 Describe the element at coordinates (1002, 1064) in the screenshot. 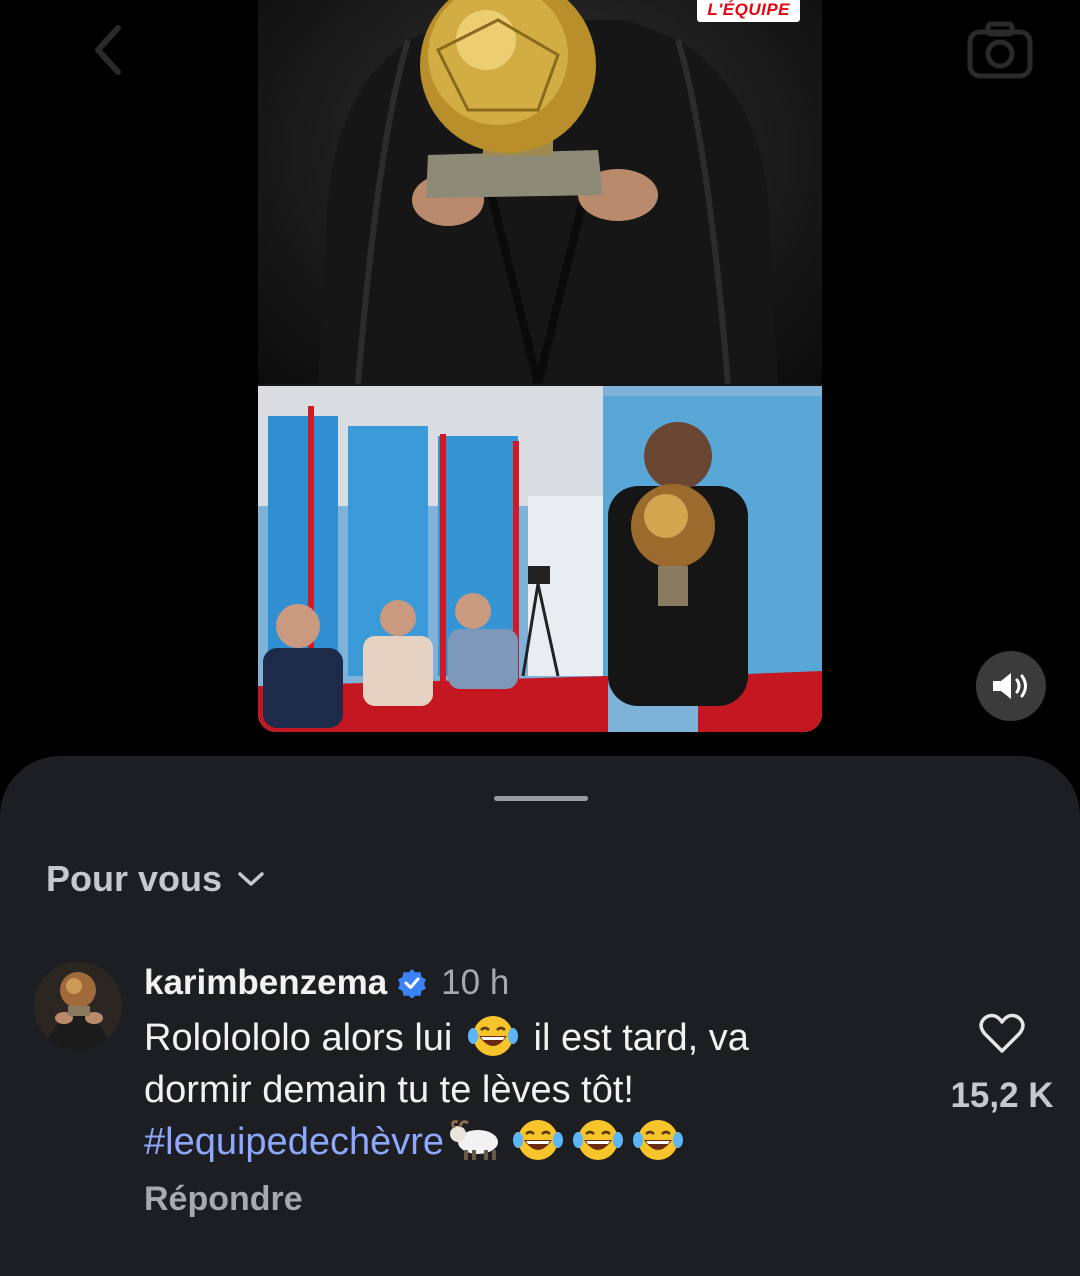

I see `like-column: 15,2 K` at that location.